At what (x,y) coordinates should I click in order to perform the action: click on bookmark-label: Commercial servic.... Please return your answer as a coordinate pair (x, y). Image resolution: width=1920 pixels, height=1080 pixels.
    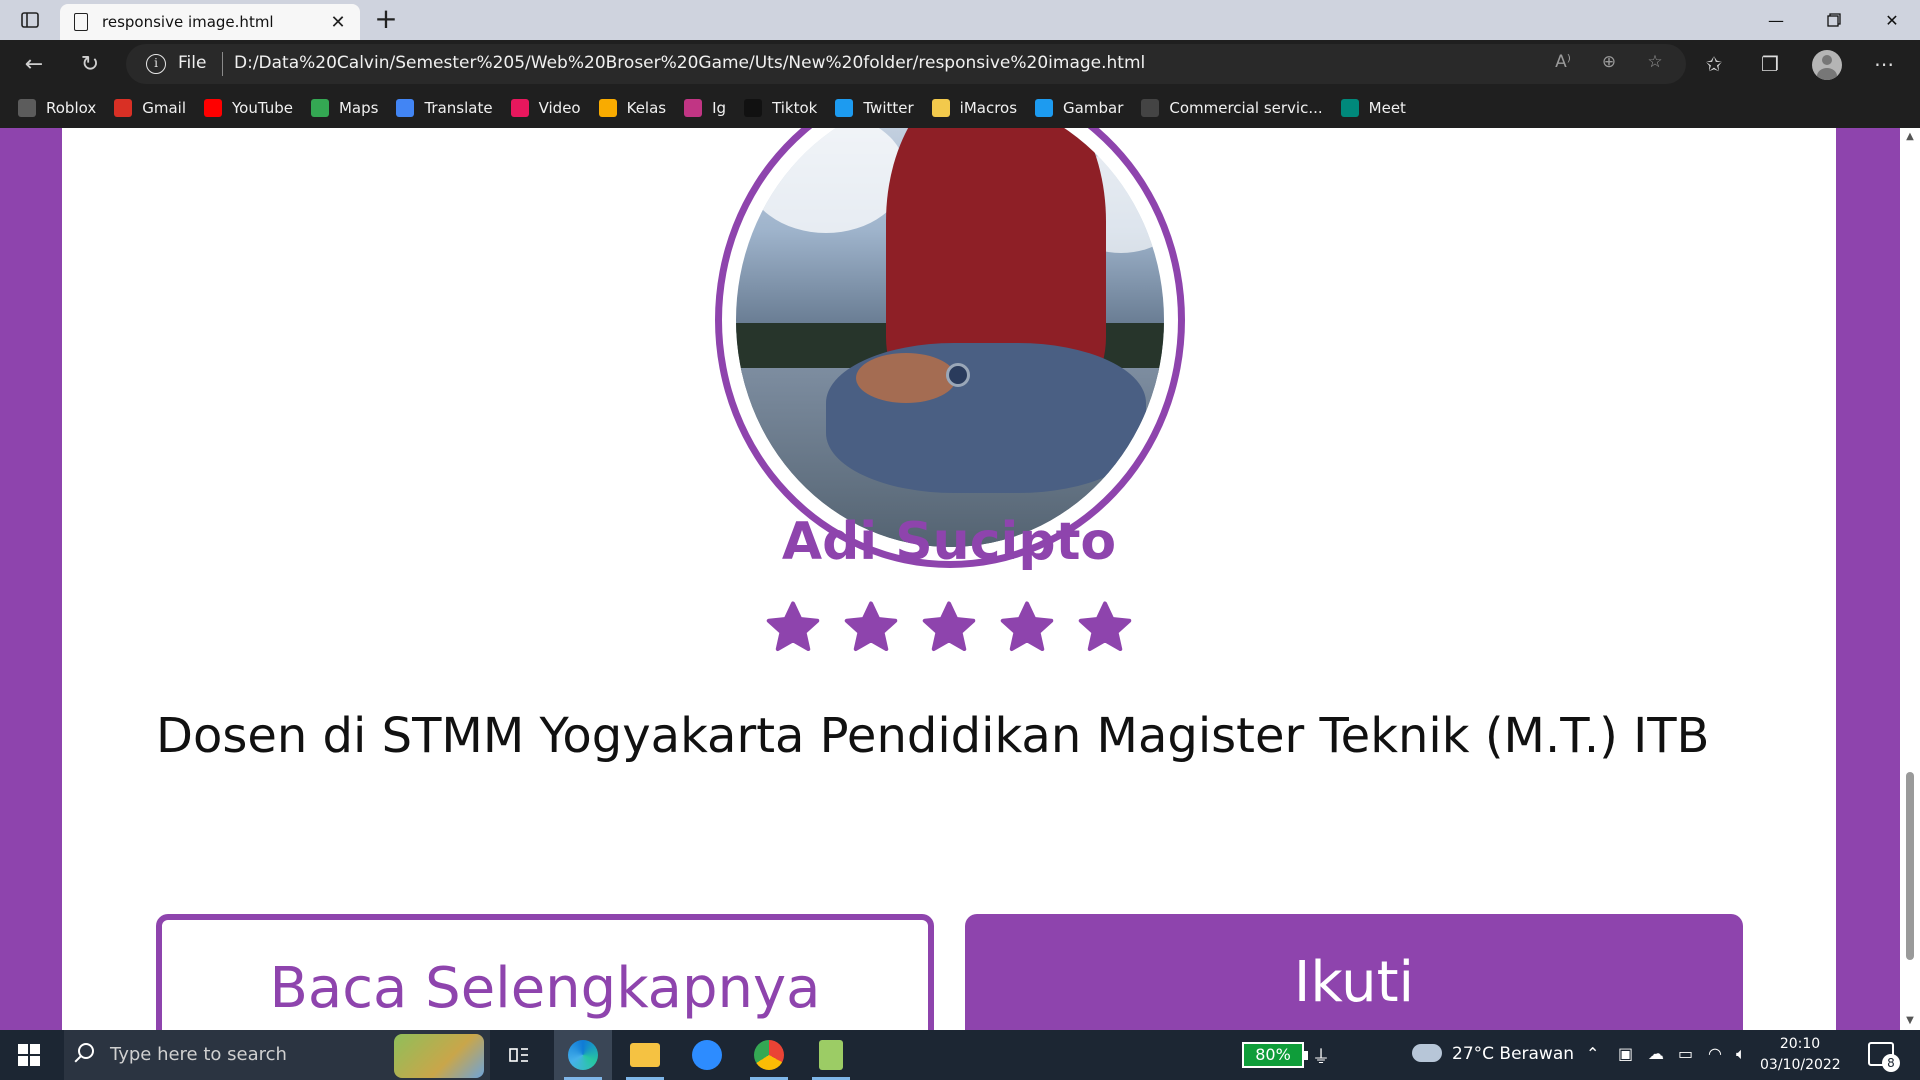
    Looking at the image, I should click on (1246, 108).